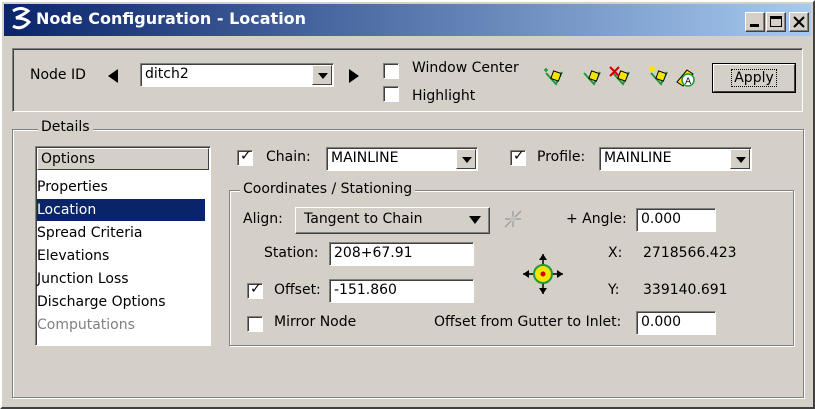  I want to click on offset-checkbox: ✓, so click(255, 290).